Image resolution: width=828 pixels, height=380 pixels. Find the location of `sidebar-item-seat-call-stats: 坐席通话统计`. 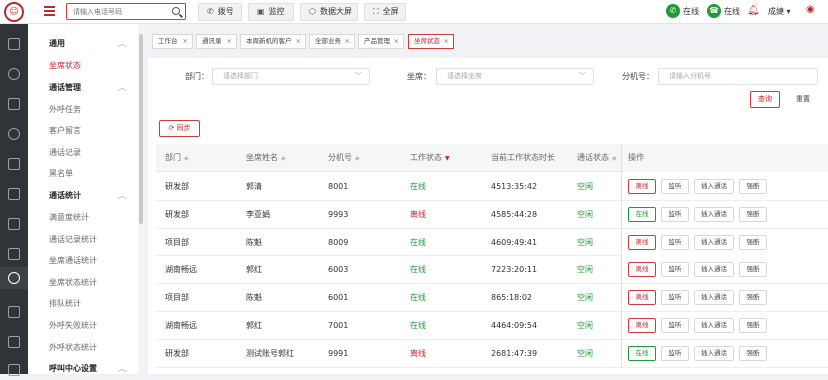

sidebar-item-seat-call-stats: 坐席通话统计 is located at coordinates (83, 261).